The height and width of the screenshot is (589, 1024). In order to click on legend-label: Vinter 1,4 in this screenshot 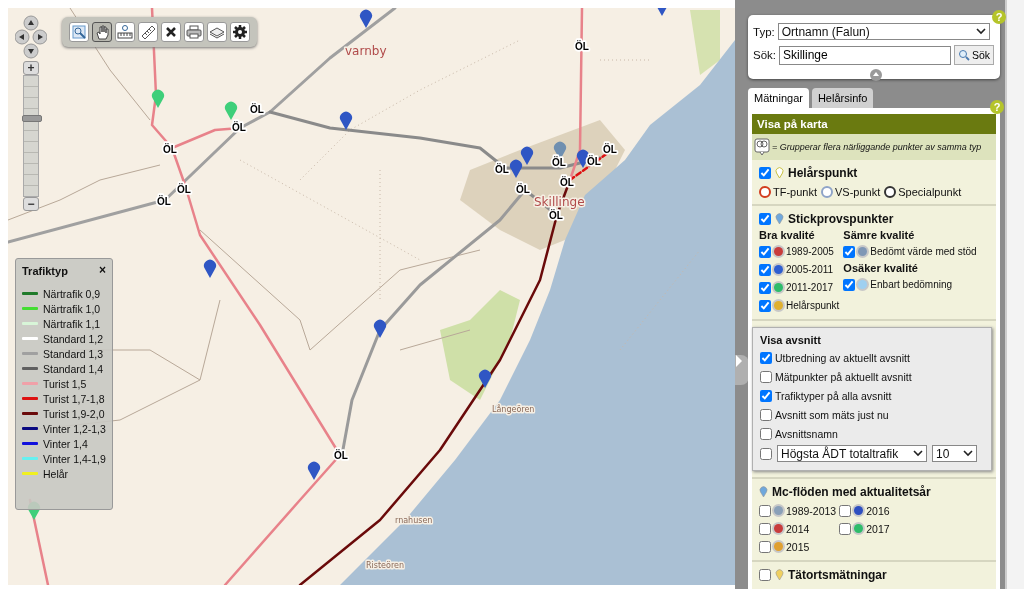, I will do `click(65, 443)`.